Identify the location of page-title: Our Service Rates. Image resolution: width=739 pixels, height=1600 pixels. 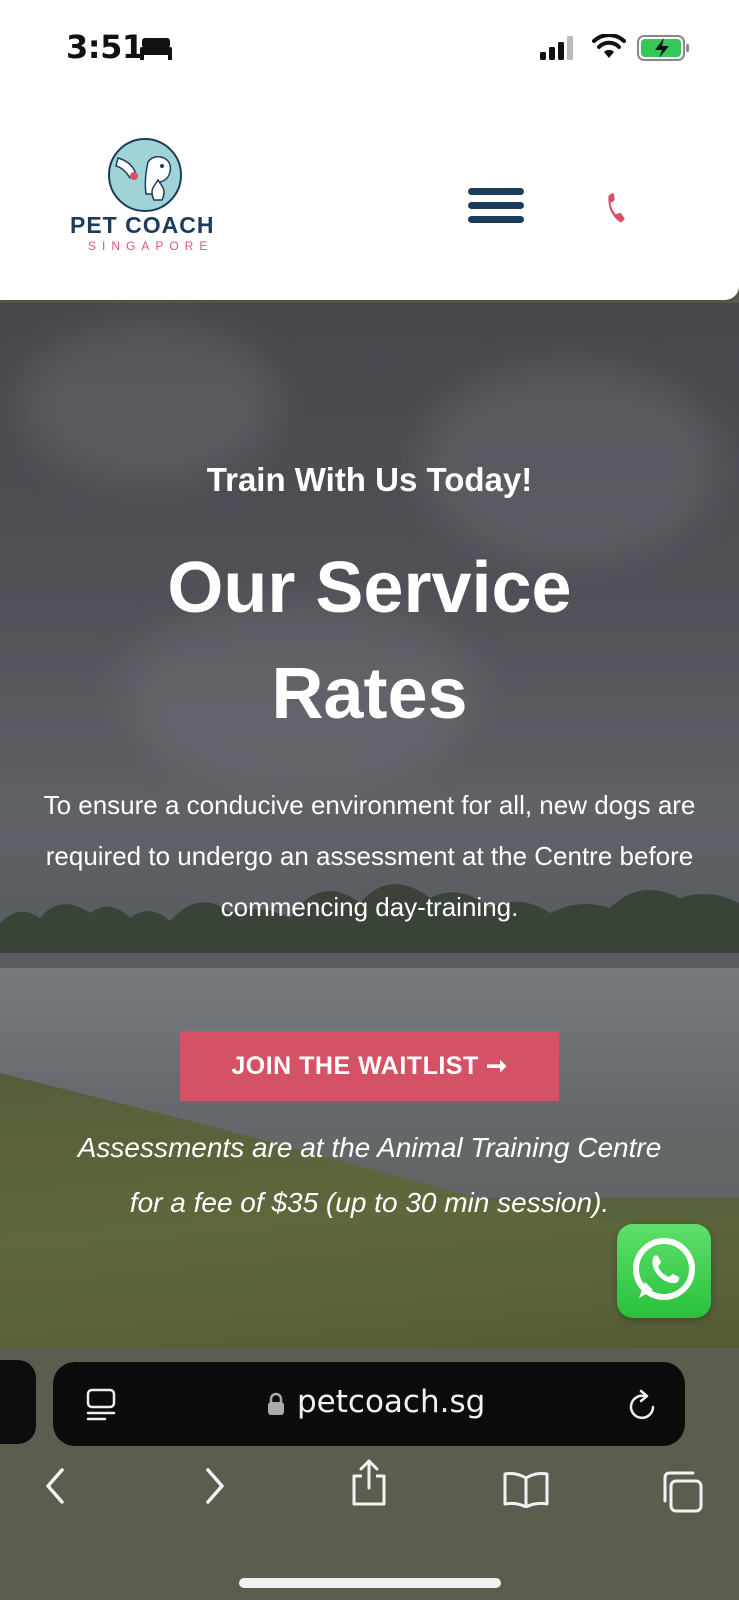
(369, 641).